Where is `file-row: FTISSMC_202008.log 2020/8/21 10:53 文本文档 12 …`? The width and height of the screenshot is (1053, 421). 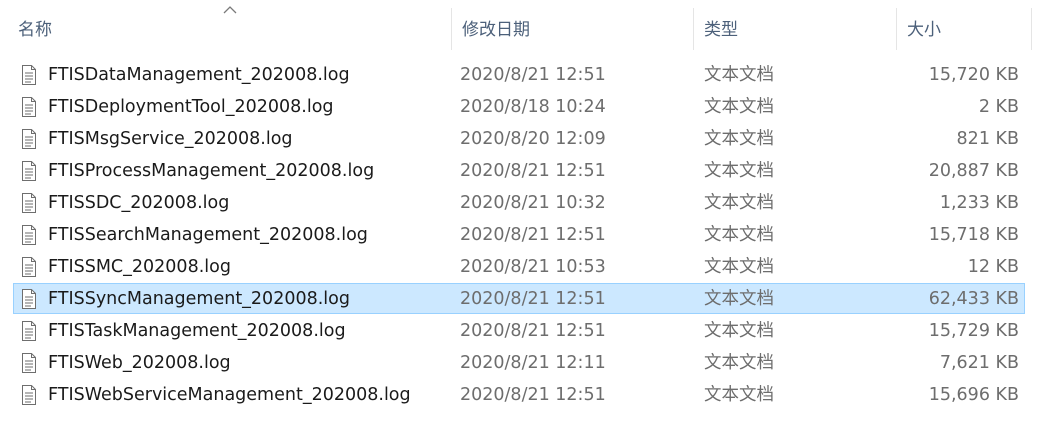
file-row: FTISSMC_202008.log 2020/8/21 10:53 文本文档 12 … is located at coordinates (519, 266).